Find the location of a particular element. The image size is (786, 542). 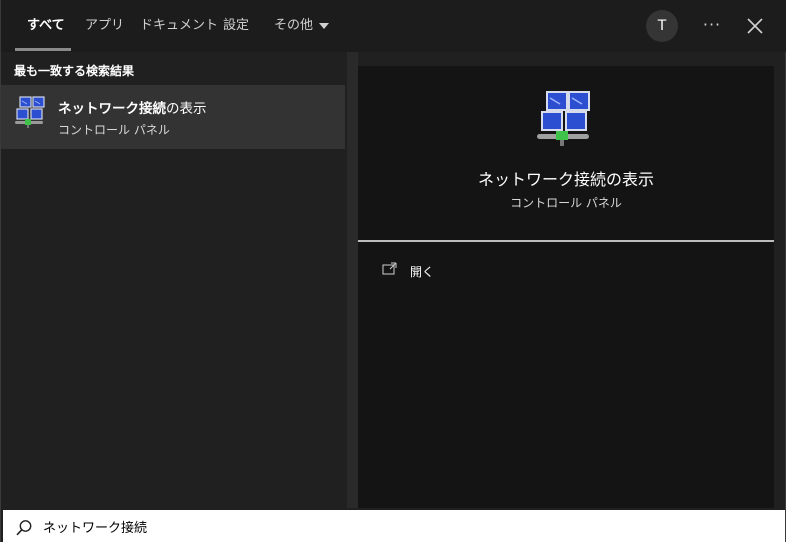

top-bar: すべて アプリ ドキュメント 設定 その他 T ··· is located at coordinates (393, 26).